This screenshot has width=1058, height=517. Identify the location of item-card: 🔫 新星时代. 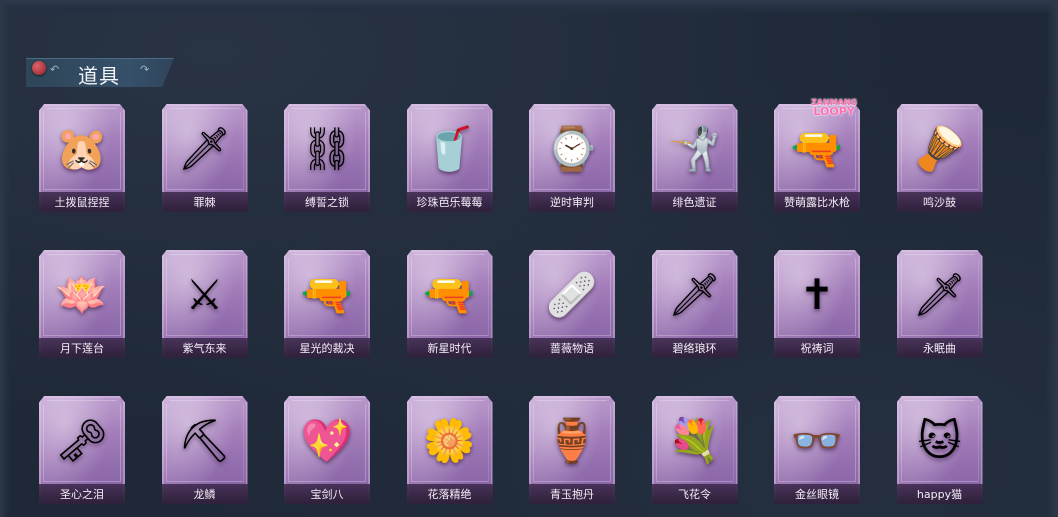
(449, 305).